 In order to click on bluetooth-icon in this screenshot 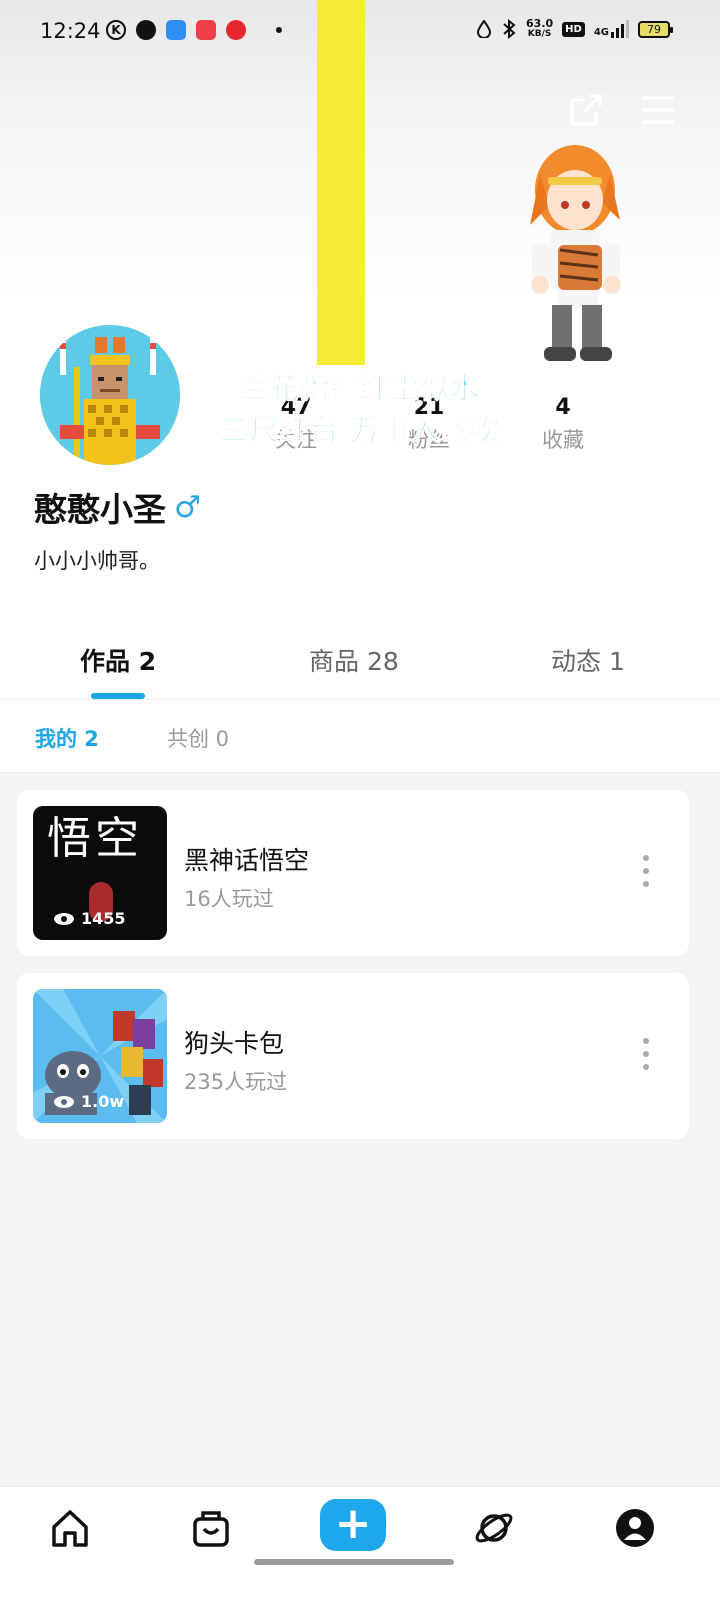, I will do `click(509, 29)`.